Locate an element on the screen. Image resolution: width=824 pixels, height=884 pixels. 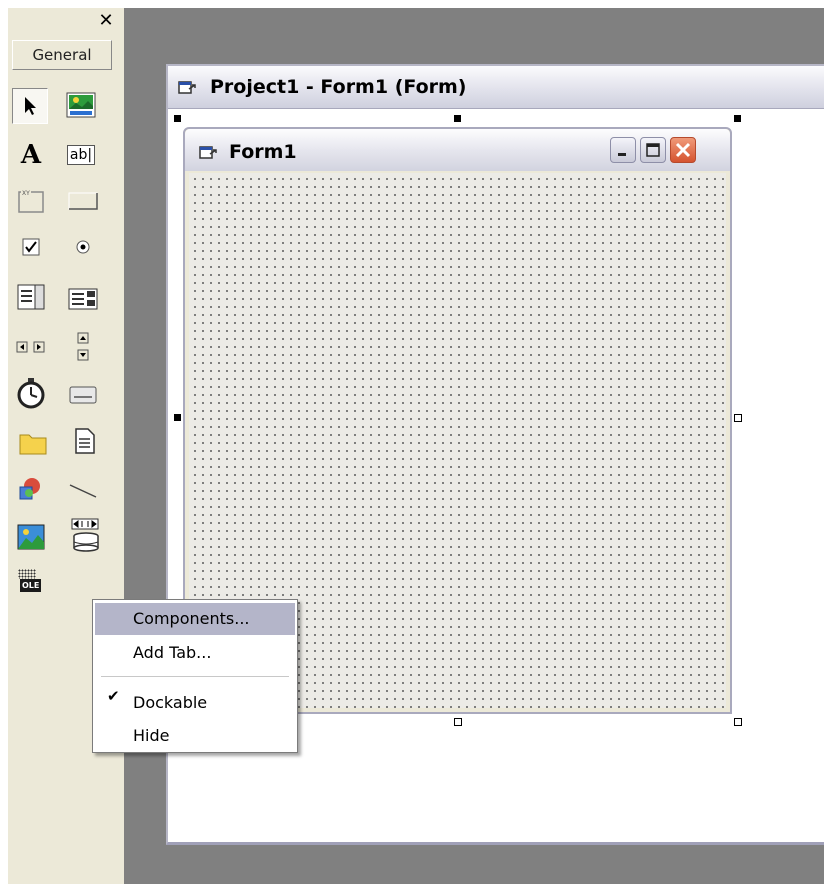
menu-item-hide-label: Hide is located at coordinates (151, 735).